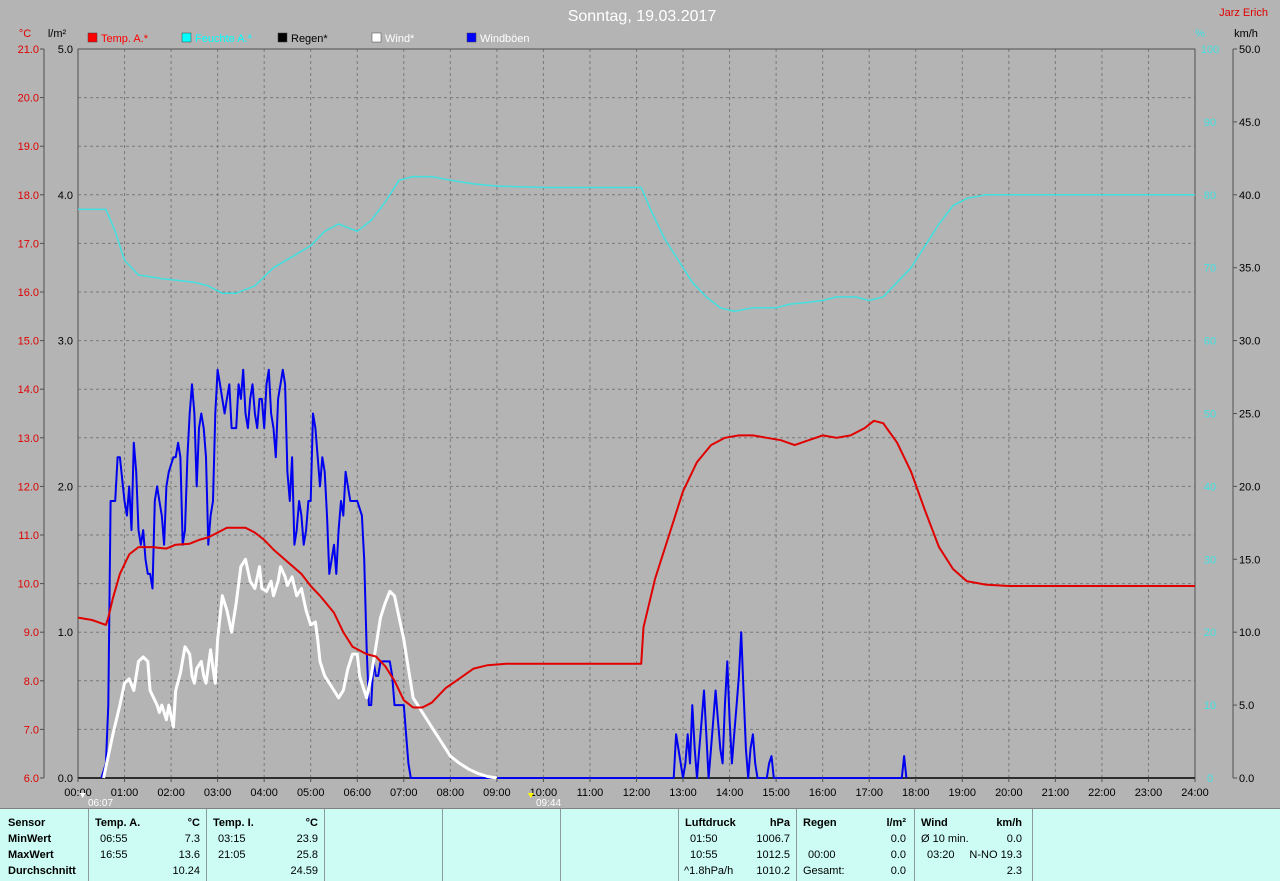 This screenshot has height=881, width=1280. What do you see at coordinates (404, 793) in the screenshot?
I see `time-tick-label: 07:00` at bounding box center [404, 793].